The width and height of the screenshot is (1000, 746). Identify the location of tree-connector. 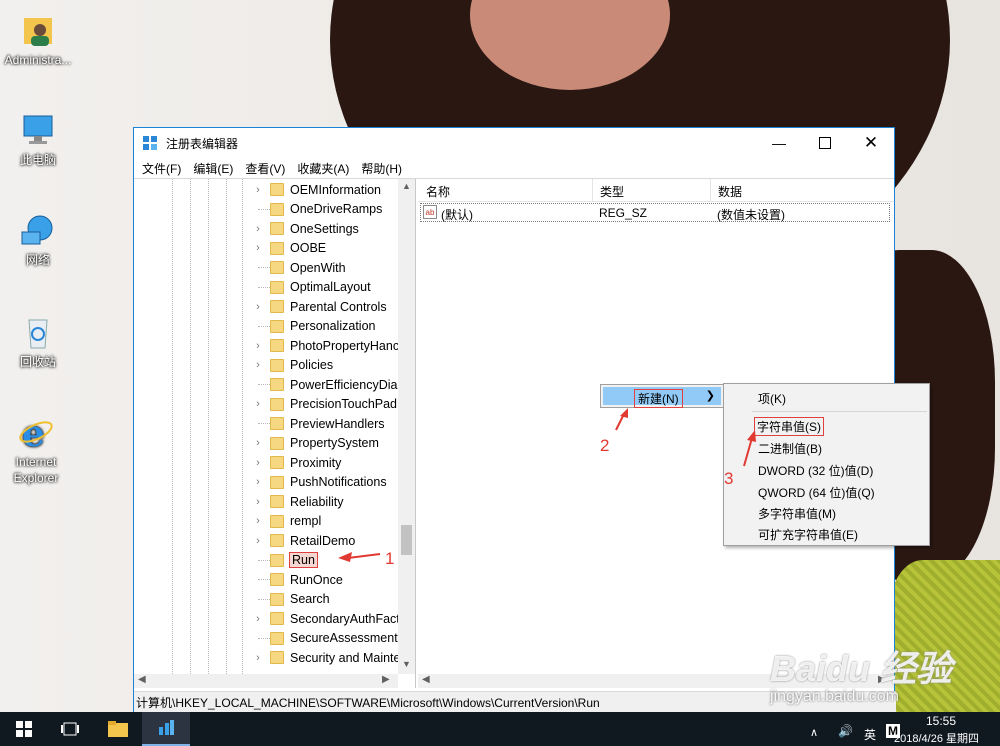
(264, 287).